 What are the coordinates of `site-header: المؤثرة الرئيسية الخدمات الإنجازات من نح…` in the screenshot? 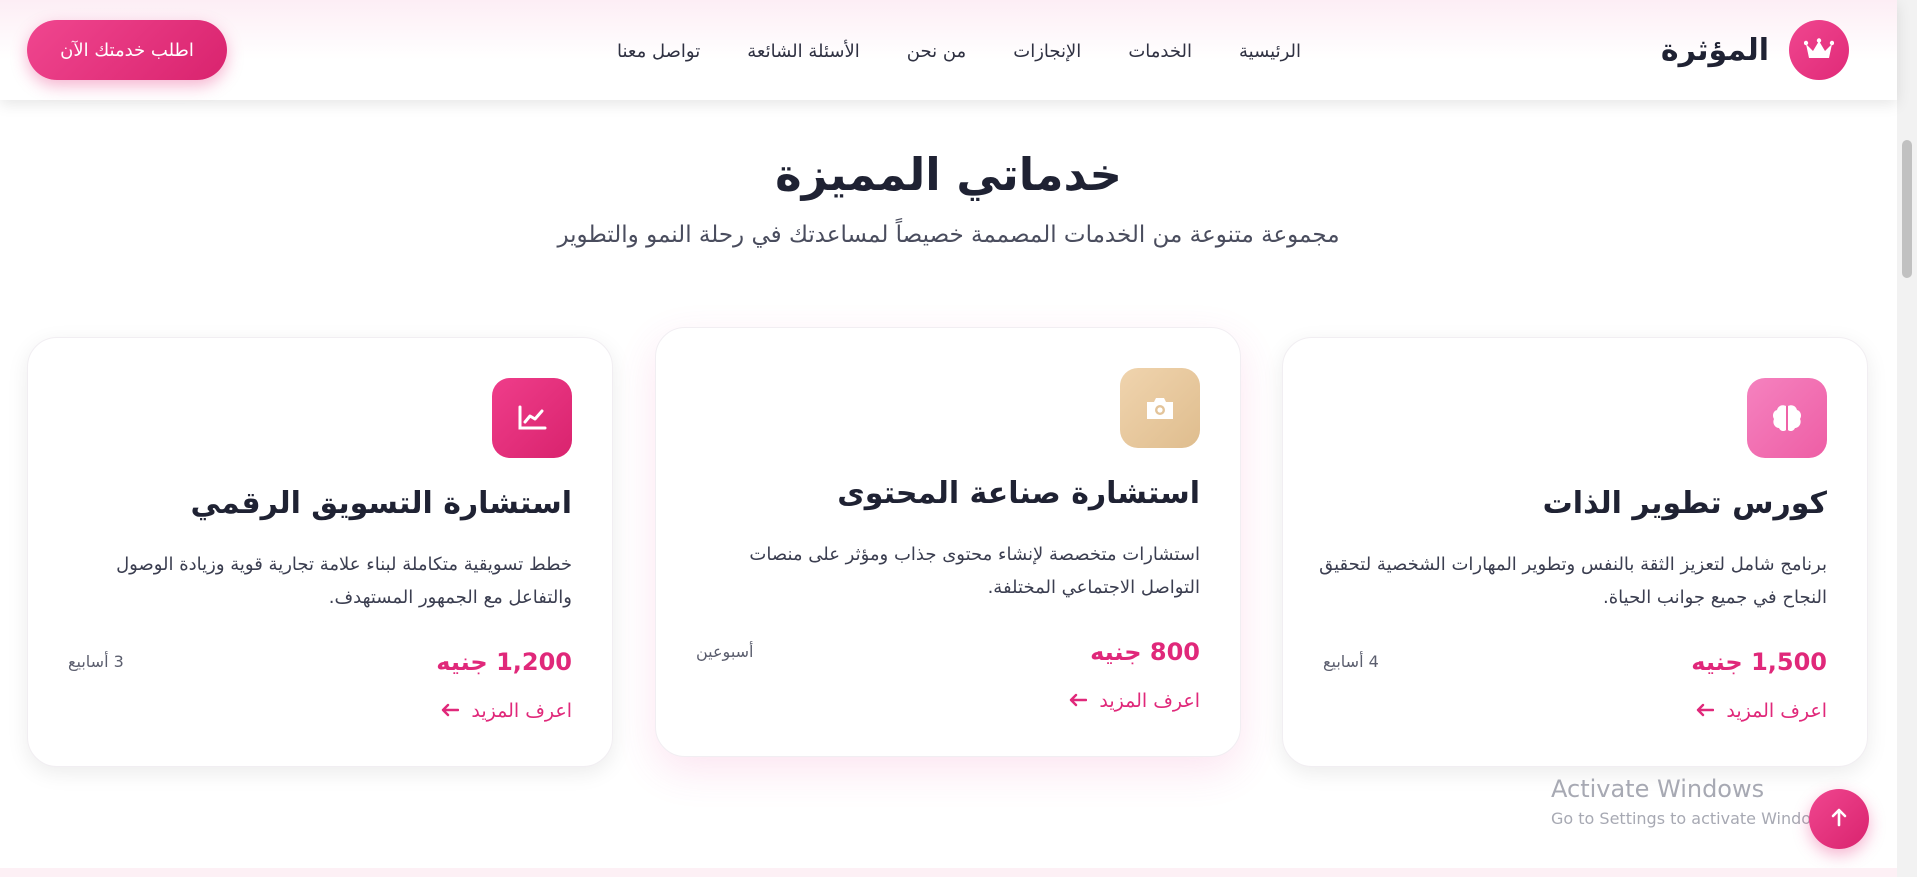 It's located at (948, 50).